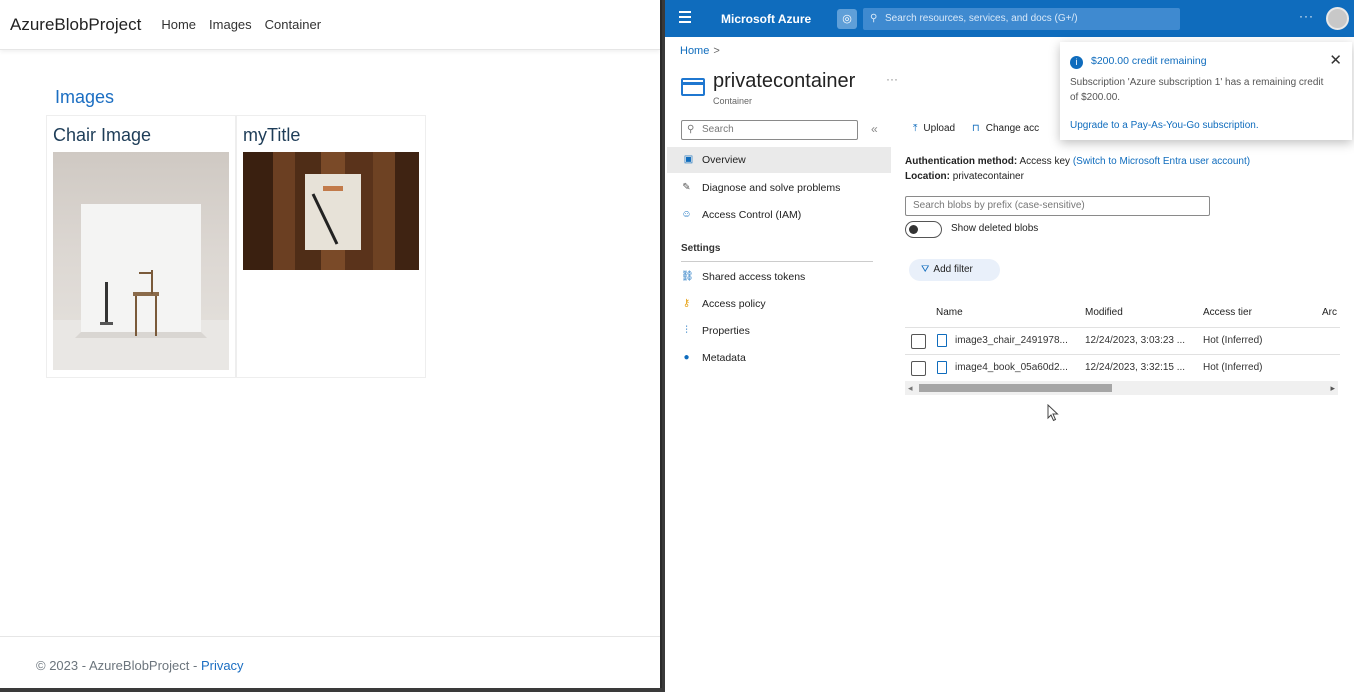 This screenshot has width=1354, height=692. I want to click on lock-icon: ⊓, so click(975, 128).